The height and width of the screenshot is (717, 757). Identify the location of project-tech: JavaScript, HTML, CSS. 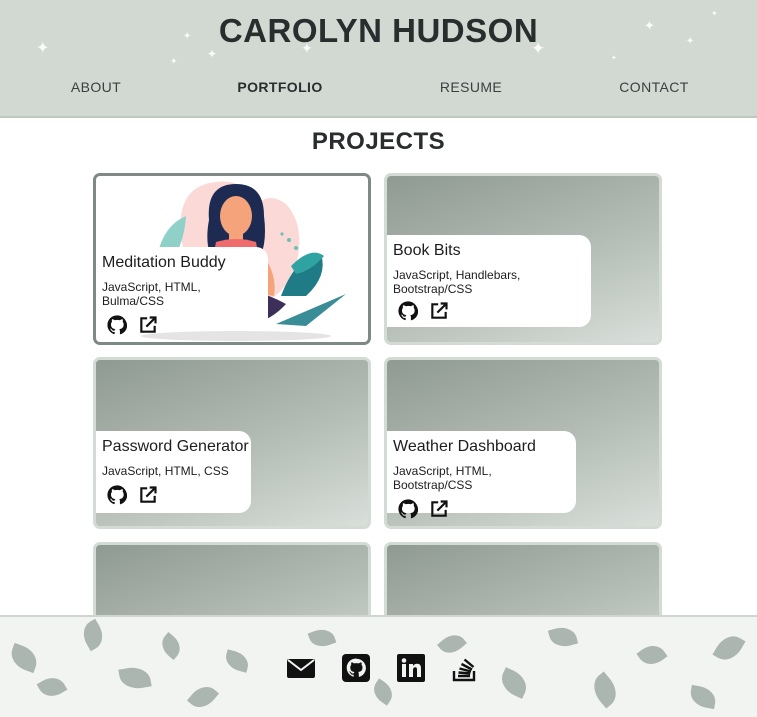
(165, 471).